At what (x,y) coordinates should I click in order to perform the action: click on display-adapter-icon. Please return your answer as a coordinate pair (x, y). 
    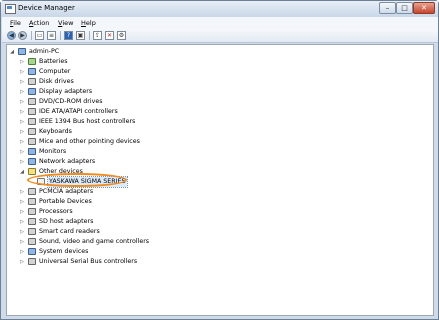
    Looking at the image, I should click on (32, 91).